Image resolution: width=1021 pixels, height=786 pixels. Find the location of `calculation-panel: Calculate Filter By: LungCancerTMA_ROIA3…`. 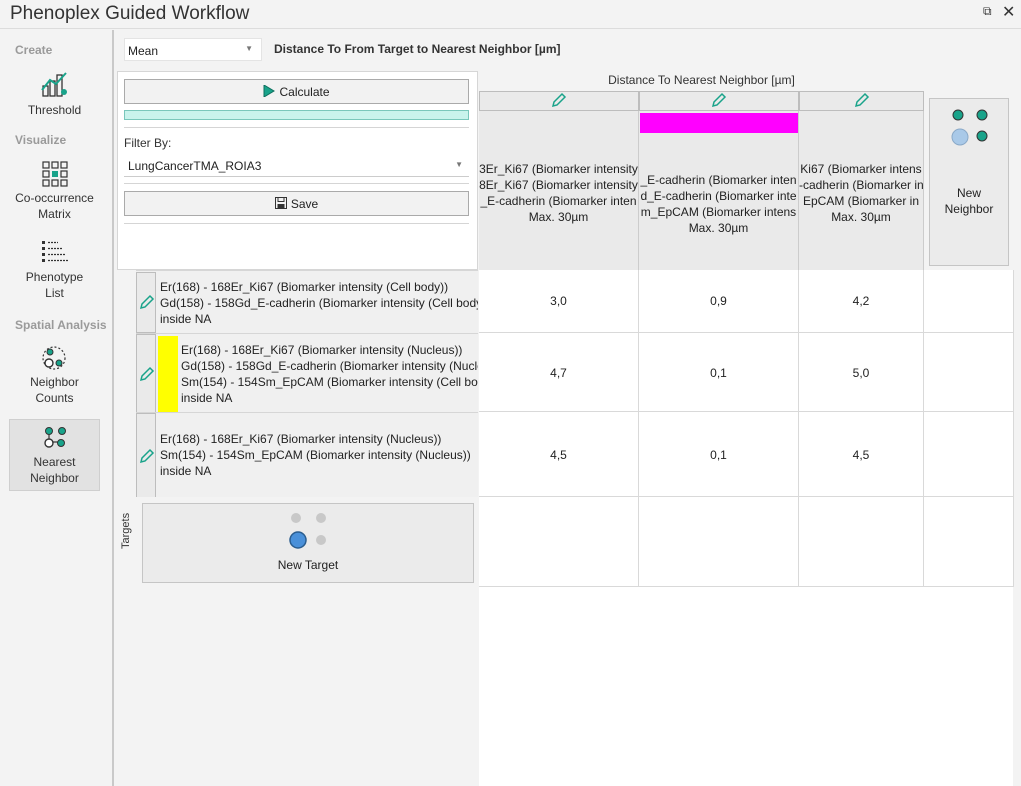

calculation-panel: Calculate Filter By: LungCancerTMA_ROIA3… is located at coordinates (297, 170).